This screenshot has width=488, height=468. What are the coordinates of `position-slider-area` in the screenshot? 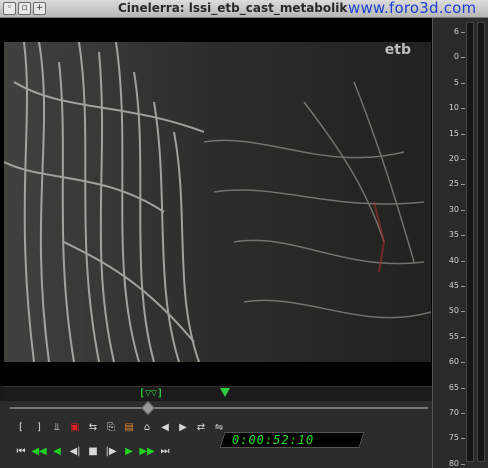 It's located at (216, 408).